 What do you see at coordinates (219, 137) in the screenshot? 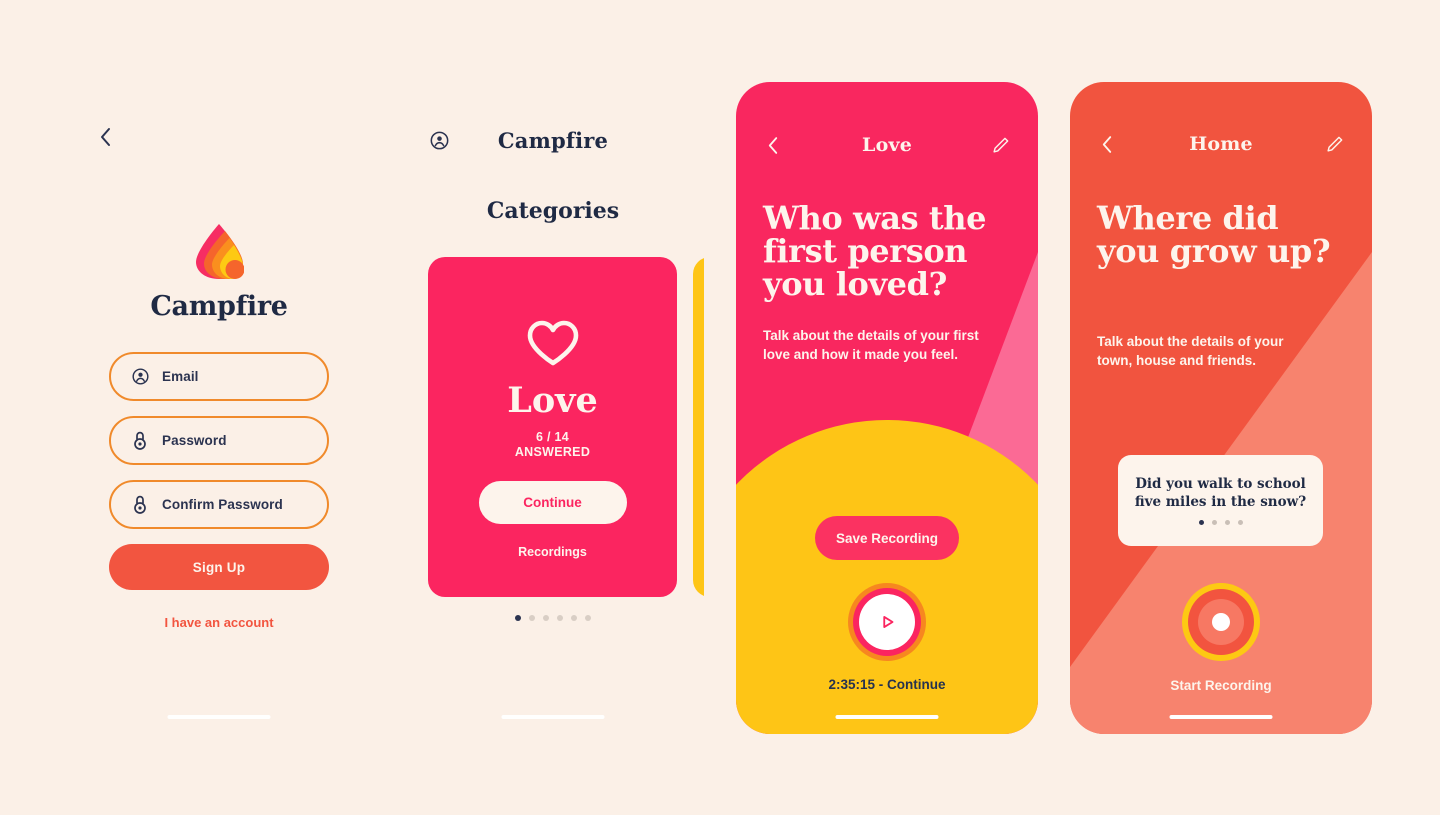
I see `signup-header` at bounding box center [219, 137].